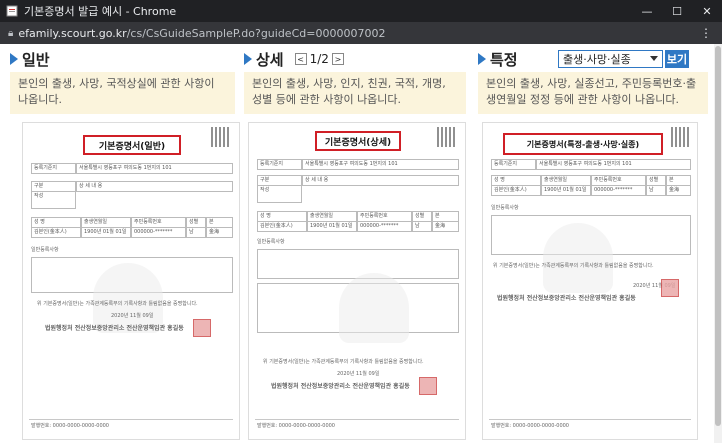 This screenshot has width=722, height=443. Describe the element at coordinates (72, 33) in the screenshot. I see `url-host: efamily.scourt.go.kr` at that location.